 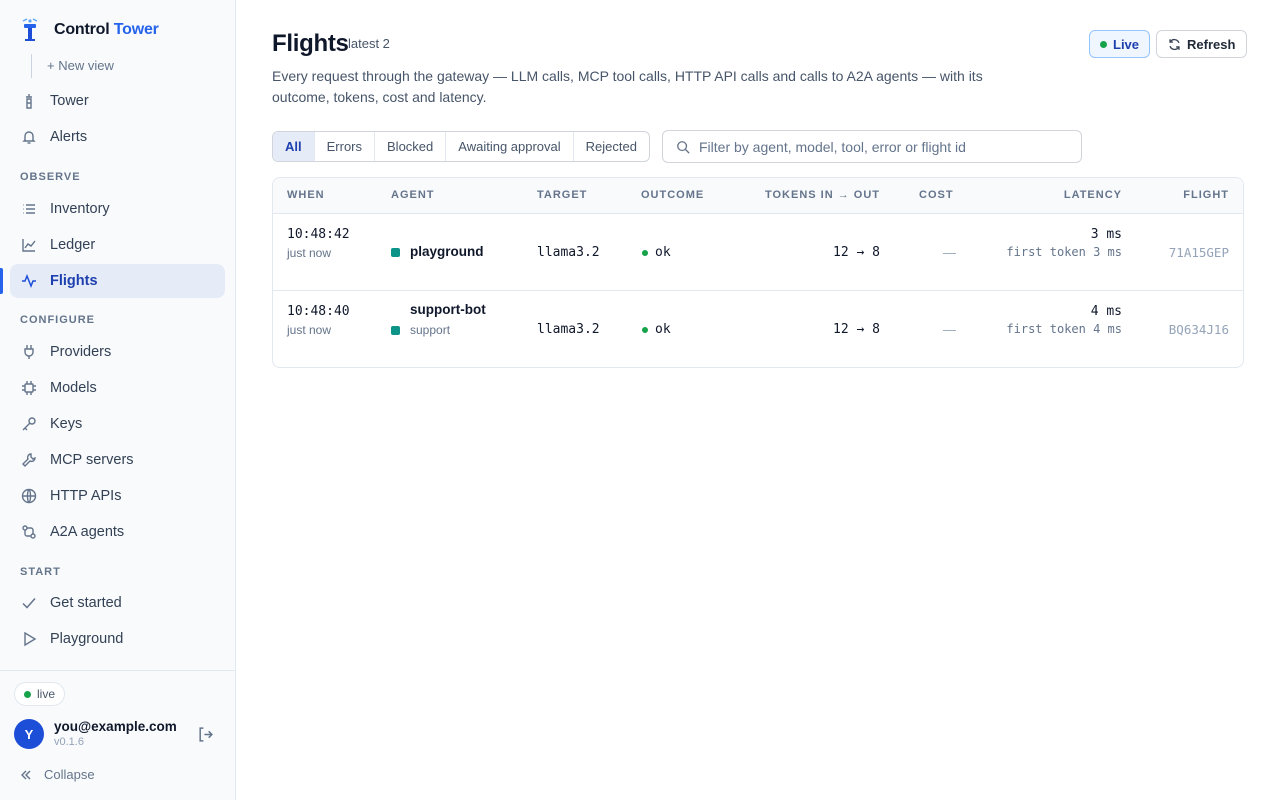 I want to click on sidebar-item-http-apis: HTTP APIs, so click(x=117, y=496).